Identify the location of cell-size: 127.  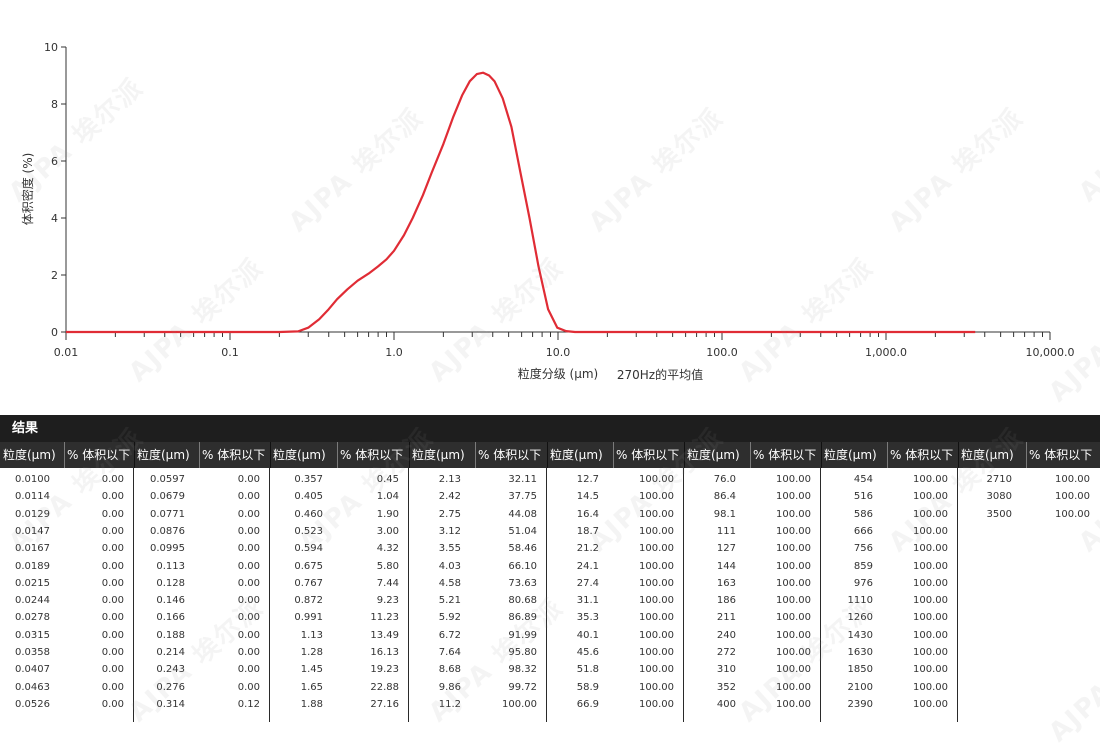
(726, 549).